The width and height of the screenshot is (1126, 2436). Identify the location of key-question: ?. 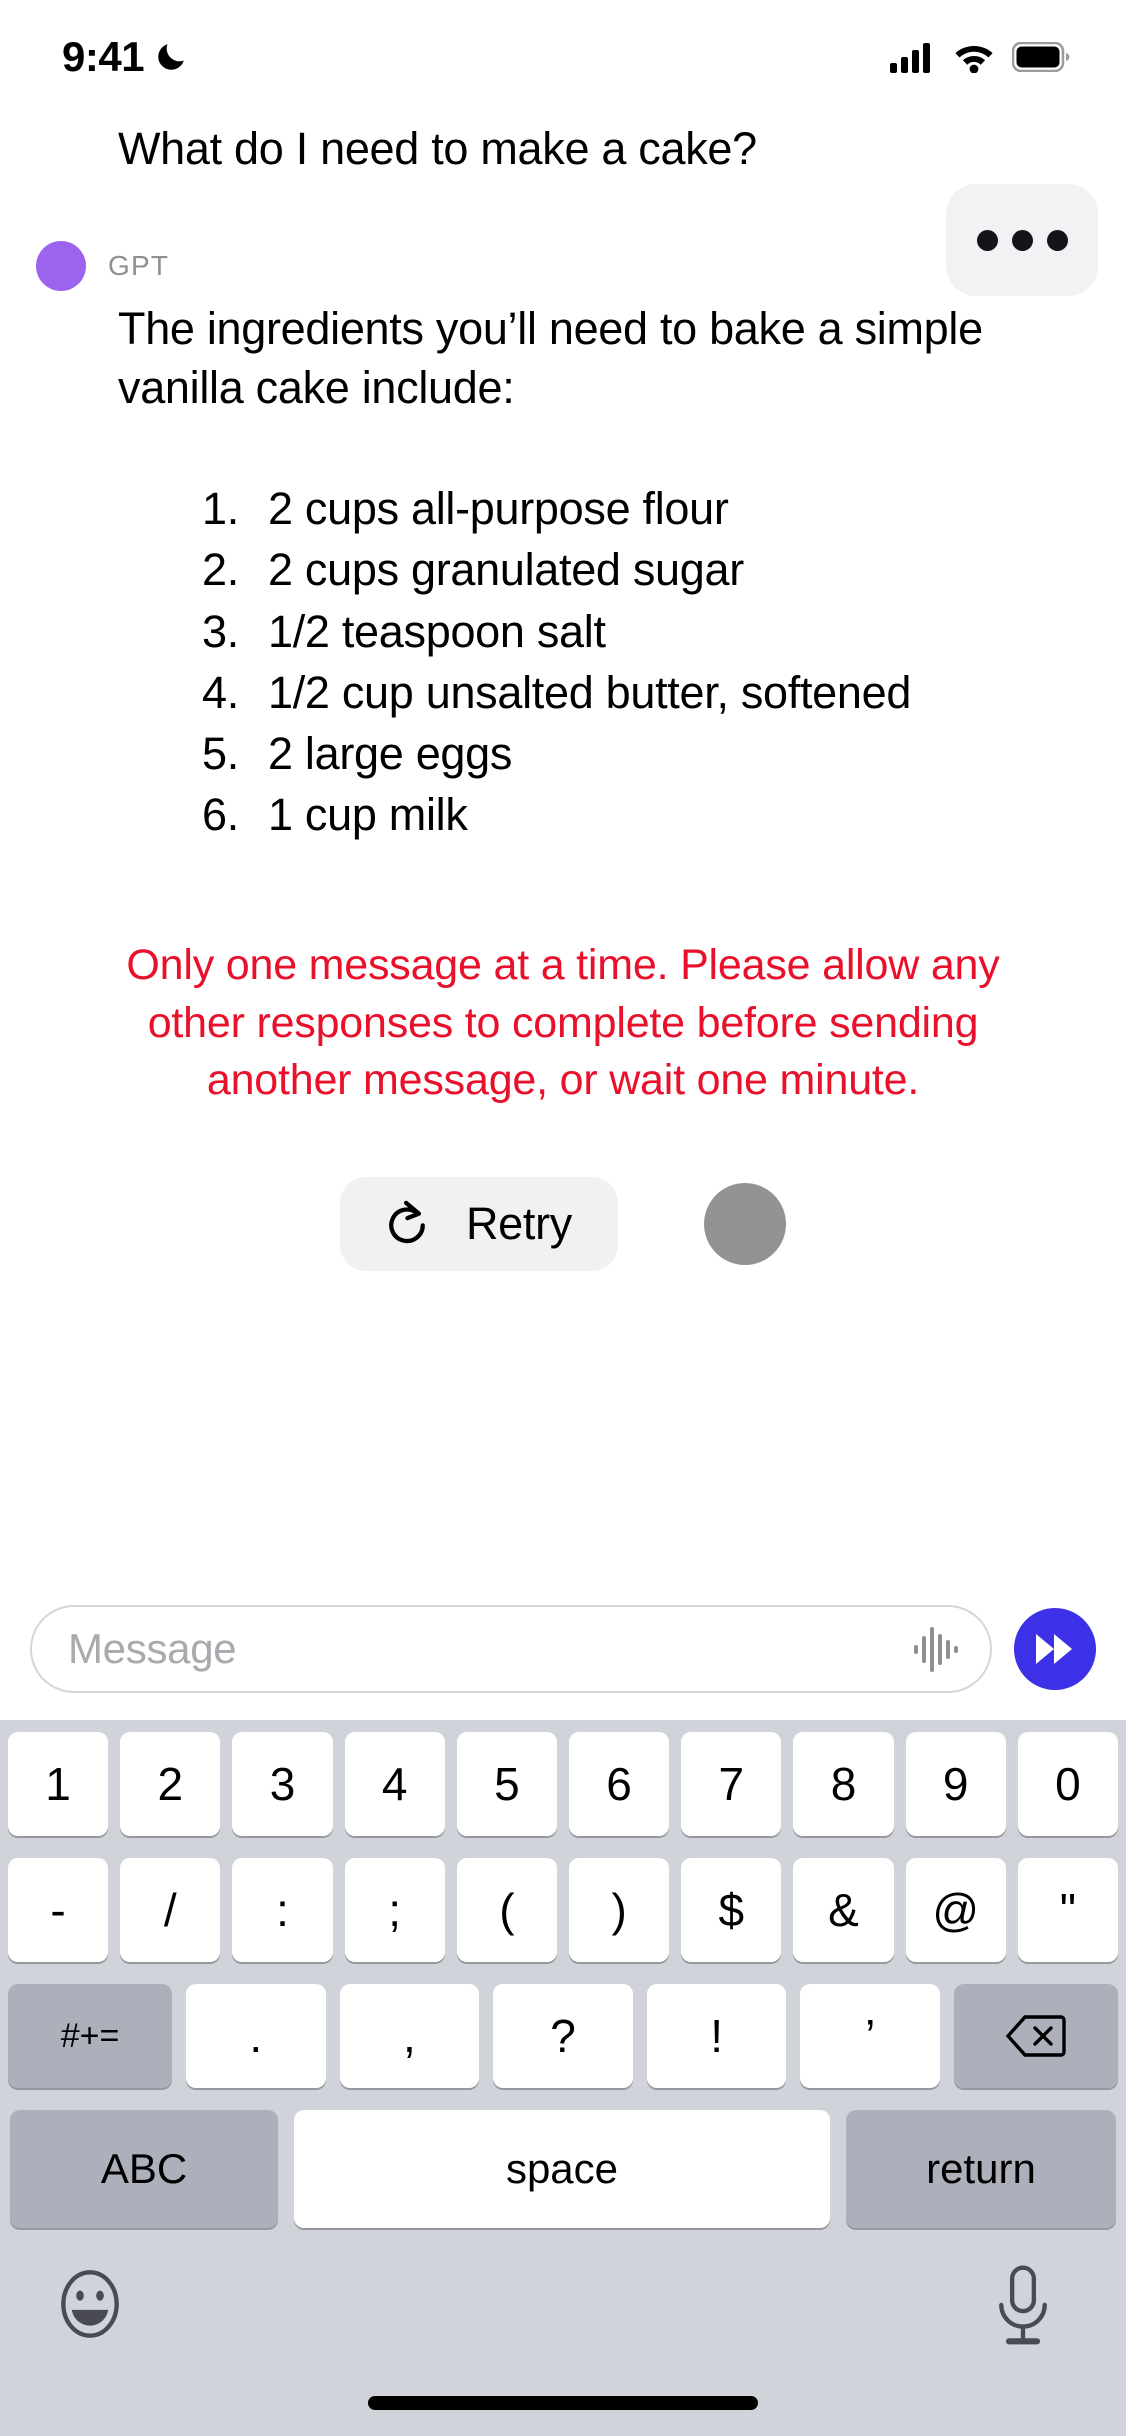
(563, 2036).